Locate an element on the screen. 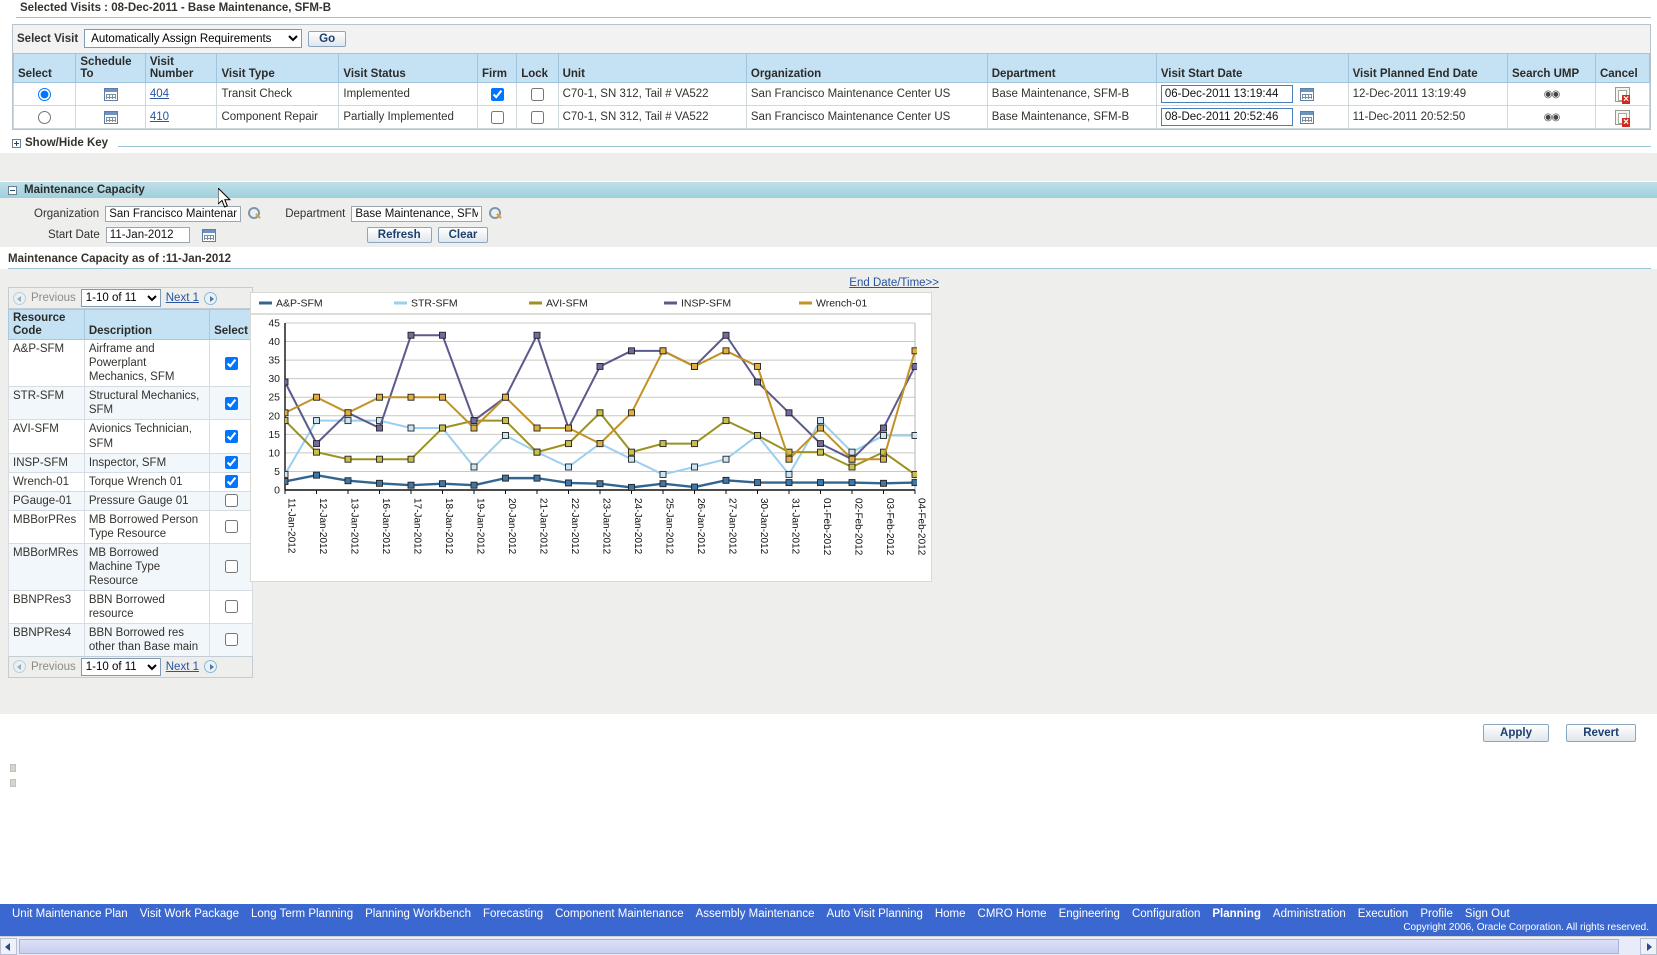 This screenshot has height=955, width=1657. refresh-button: Refresh is located at coordinates (399, 235).